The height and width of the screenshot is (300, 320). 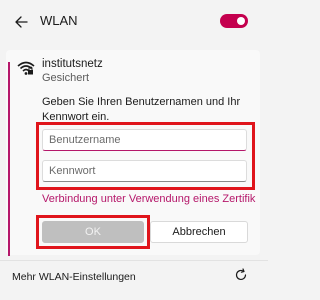 What do you see at coordinates (22, 22) in the screenshot?
I see `back-arrow-icon` at bounding box center [22, 22].